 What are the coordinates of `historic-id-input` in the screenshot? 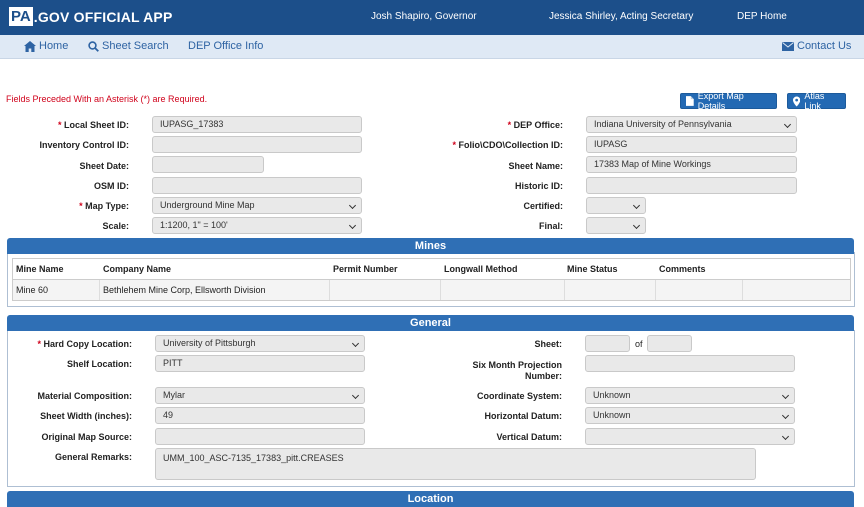 It's located at (691, 185).